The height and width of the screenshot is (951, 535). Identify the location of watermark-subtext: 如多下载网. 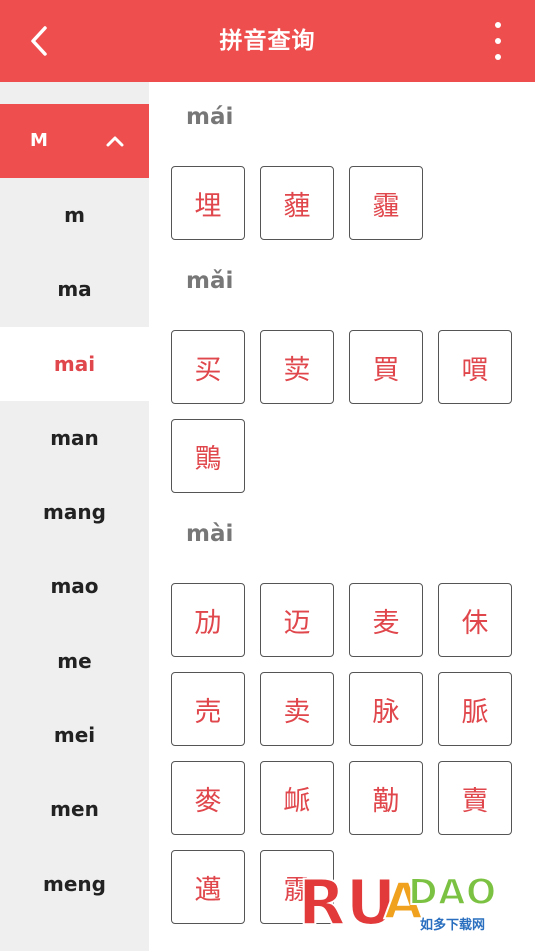
(453, 925).